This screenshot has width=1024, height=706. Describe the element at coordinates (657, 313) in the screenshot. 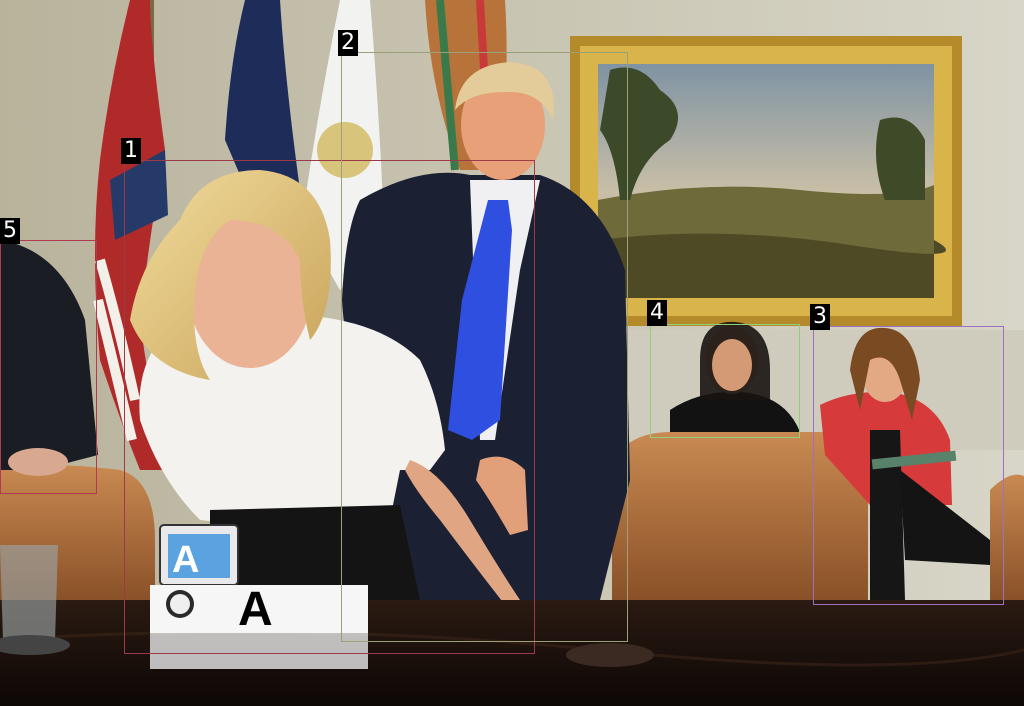

I see `annotation-label-4: 4` at that location.